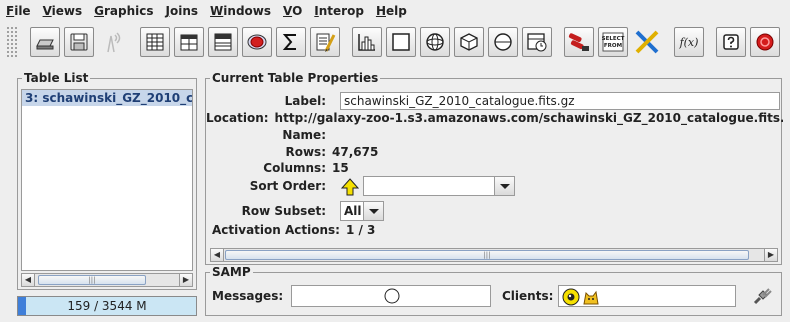 The image size is (790, 322). I want to click on menu-interop: Interop, so click(339, 11).